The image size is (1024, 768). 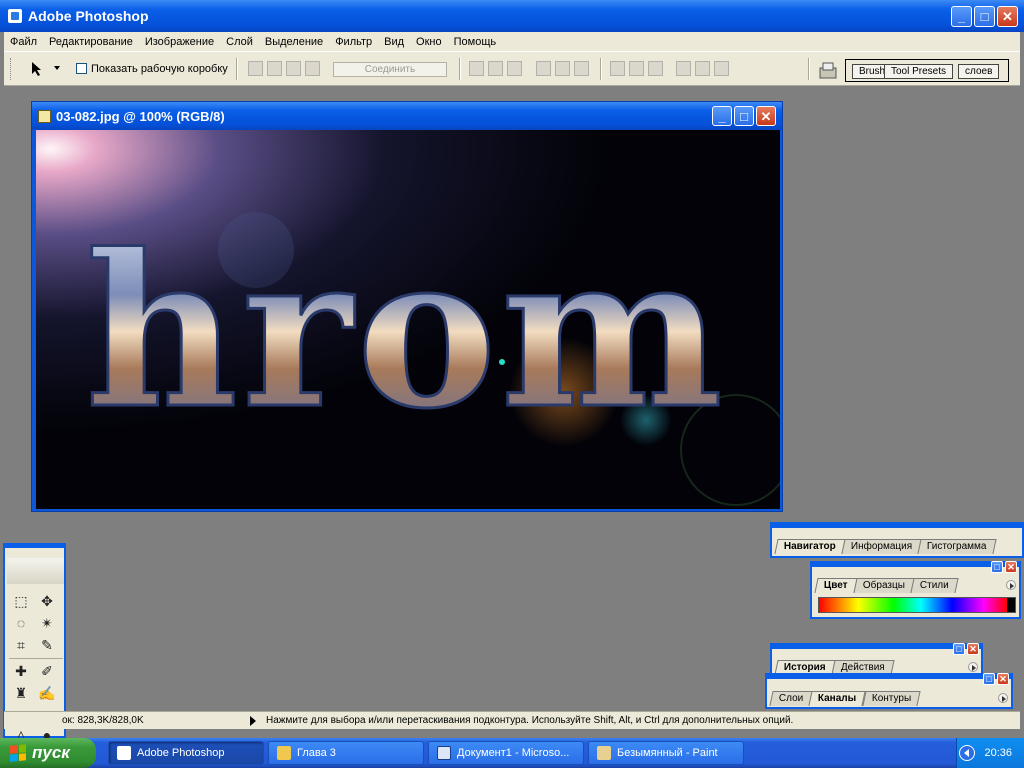 I want to click on layers-palette-close-button: ✕, so click(x=1003, y=679).